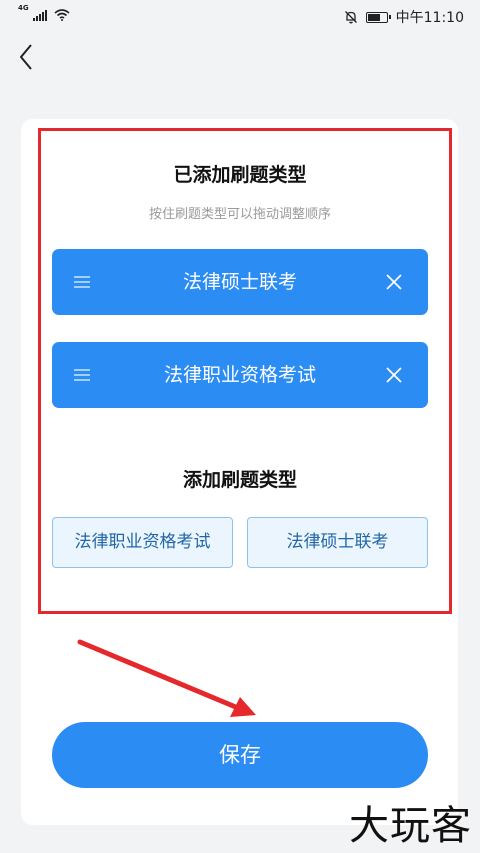  What do you see at coordinates (410, 826) in the screenshot?
I see `watermark: 大玩客` at bounding box center [410, 826].